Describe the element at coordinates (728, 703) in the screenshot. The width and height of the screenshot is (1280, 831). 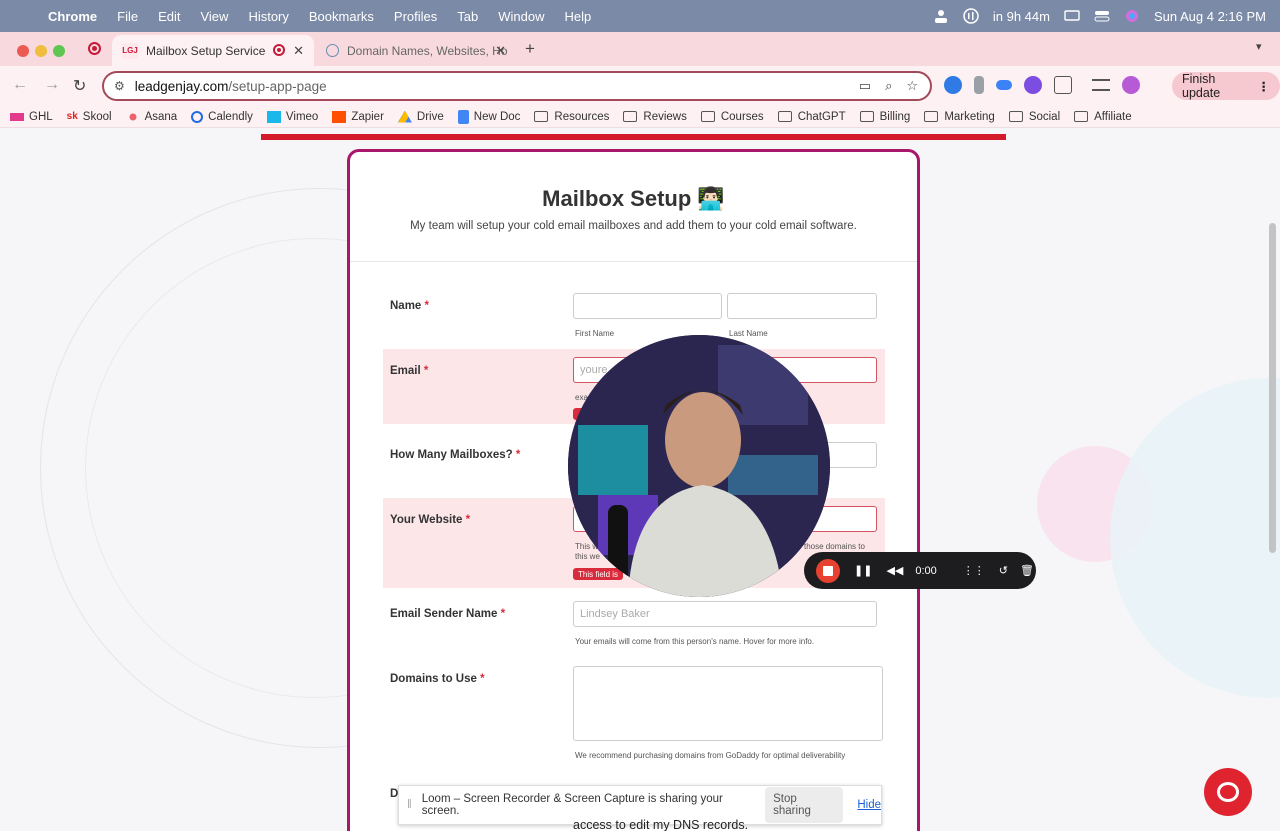
I see `domains-textarea` at that location.